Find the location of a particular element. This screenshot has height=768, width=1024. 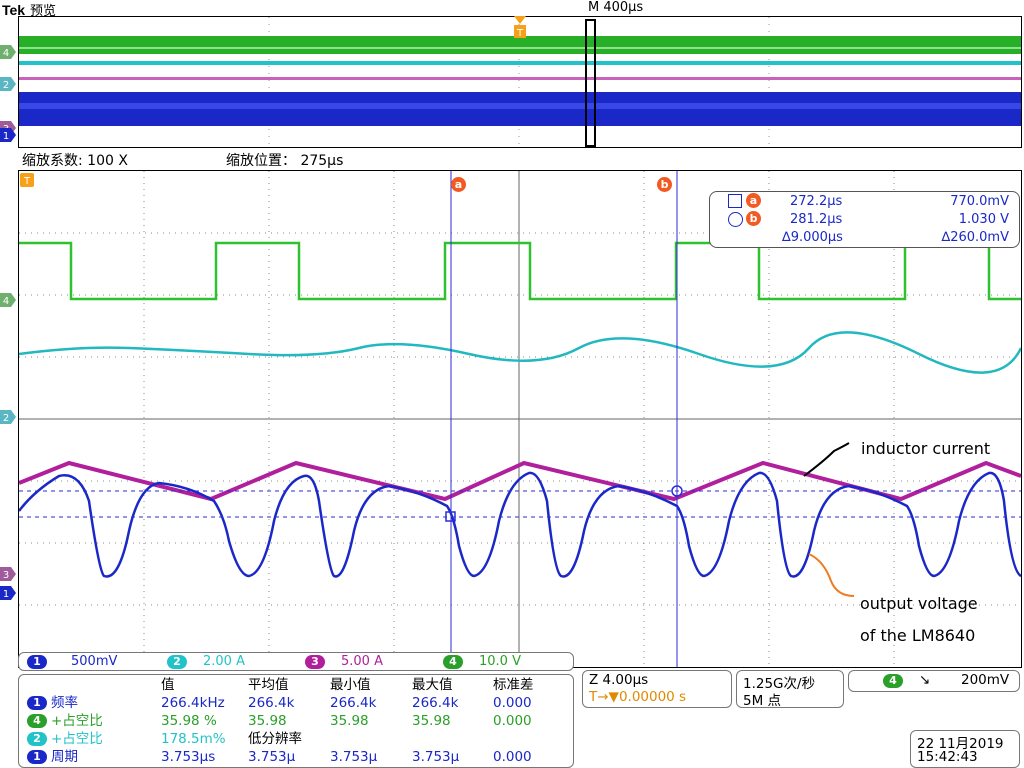

main-ch2-marker: 2 is located at coordinates (8, 417).